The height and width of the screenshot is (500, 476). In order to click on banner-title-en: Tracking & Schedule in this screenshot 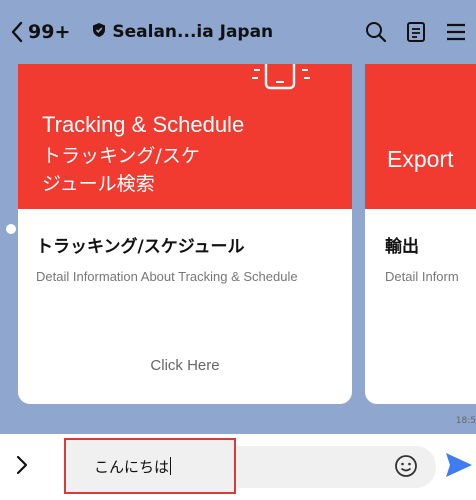, I will do `click(143, 124)`.